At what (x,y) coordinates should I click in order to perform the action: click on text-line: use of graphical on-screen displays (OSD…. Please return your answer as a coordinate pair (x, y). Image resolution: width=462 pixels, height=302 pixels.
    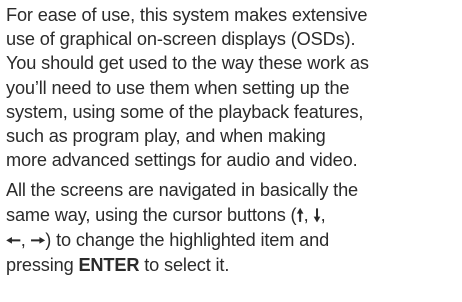
    Looking at the image, I should click on (181, 39).